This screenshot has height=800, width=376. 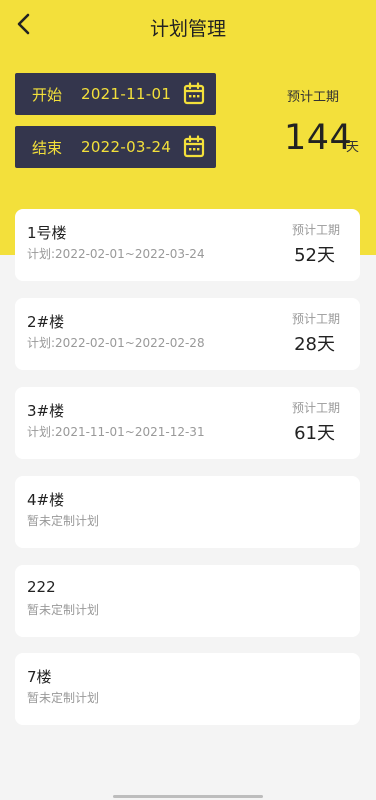 I want to click on end-date-value: 2022-03-24, so click(x=126, y=147).